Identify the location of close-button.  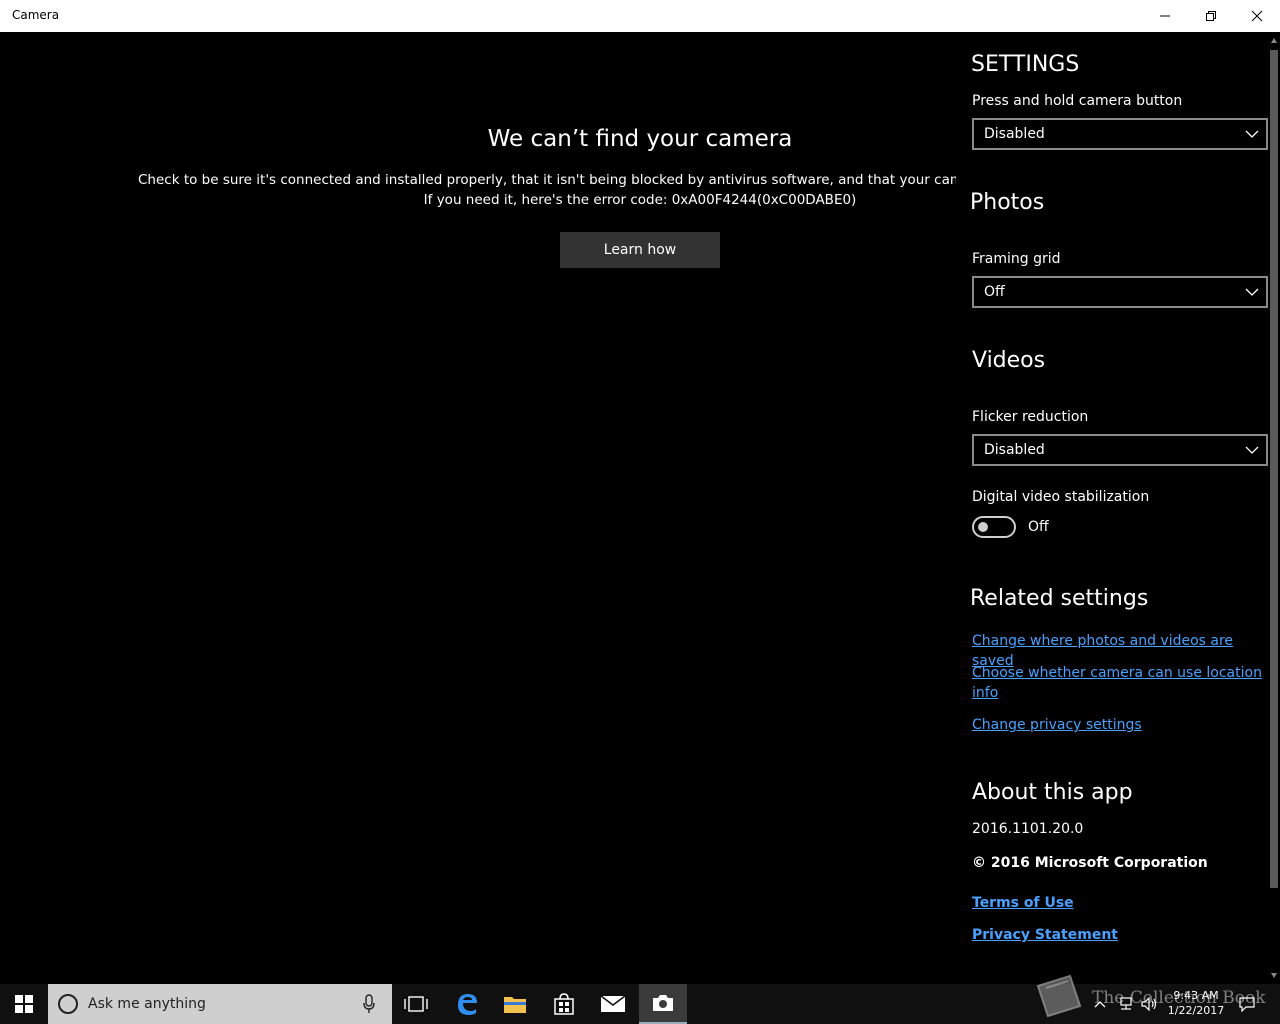
(1257, 16).